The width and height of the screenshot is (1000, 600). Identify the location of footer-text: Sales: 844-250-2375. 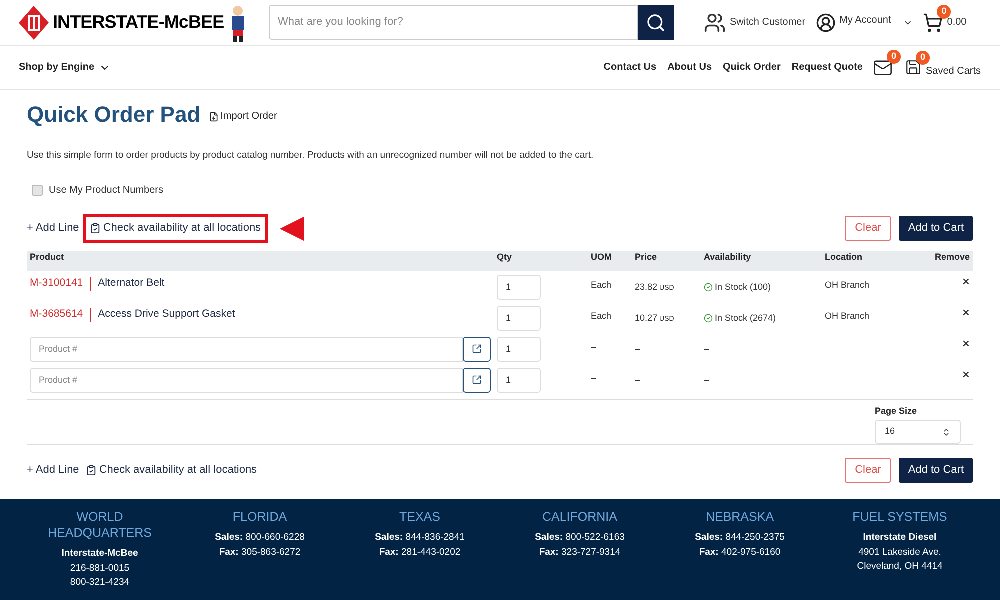
(740, 538).